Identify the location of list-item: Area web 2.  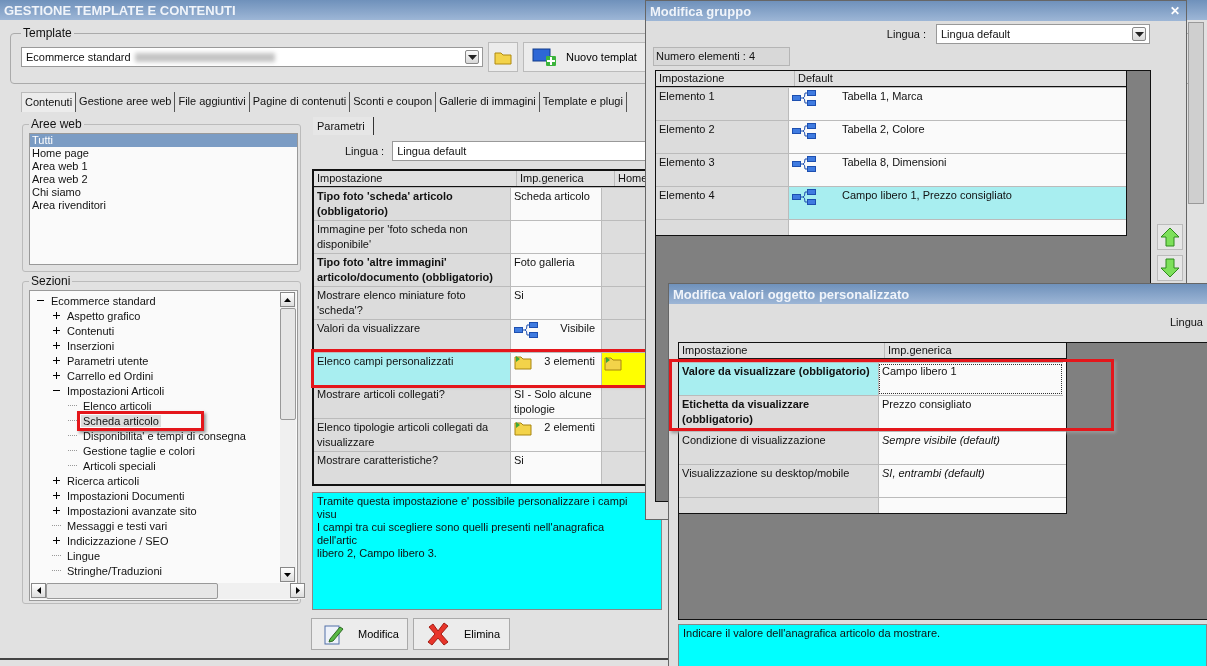
(163, 179).